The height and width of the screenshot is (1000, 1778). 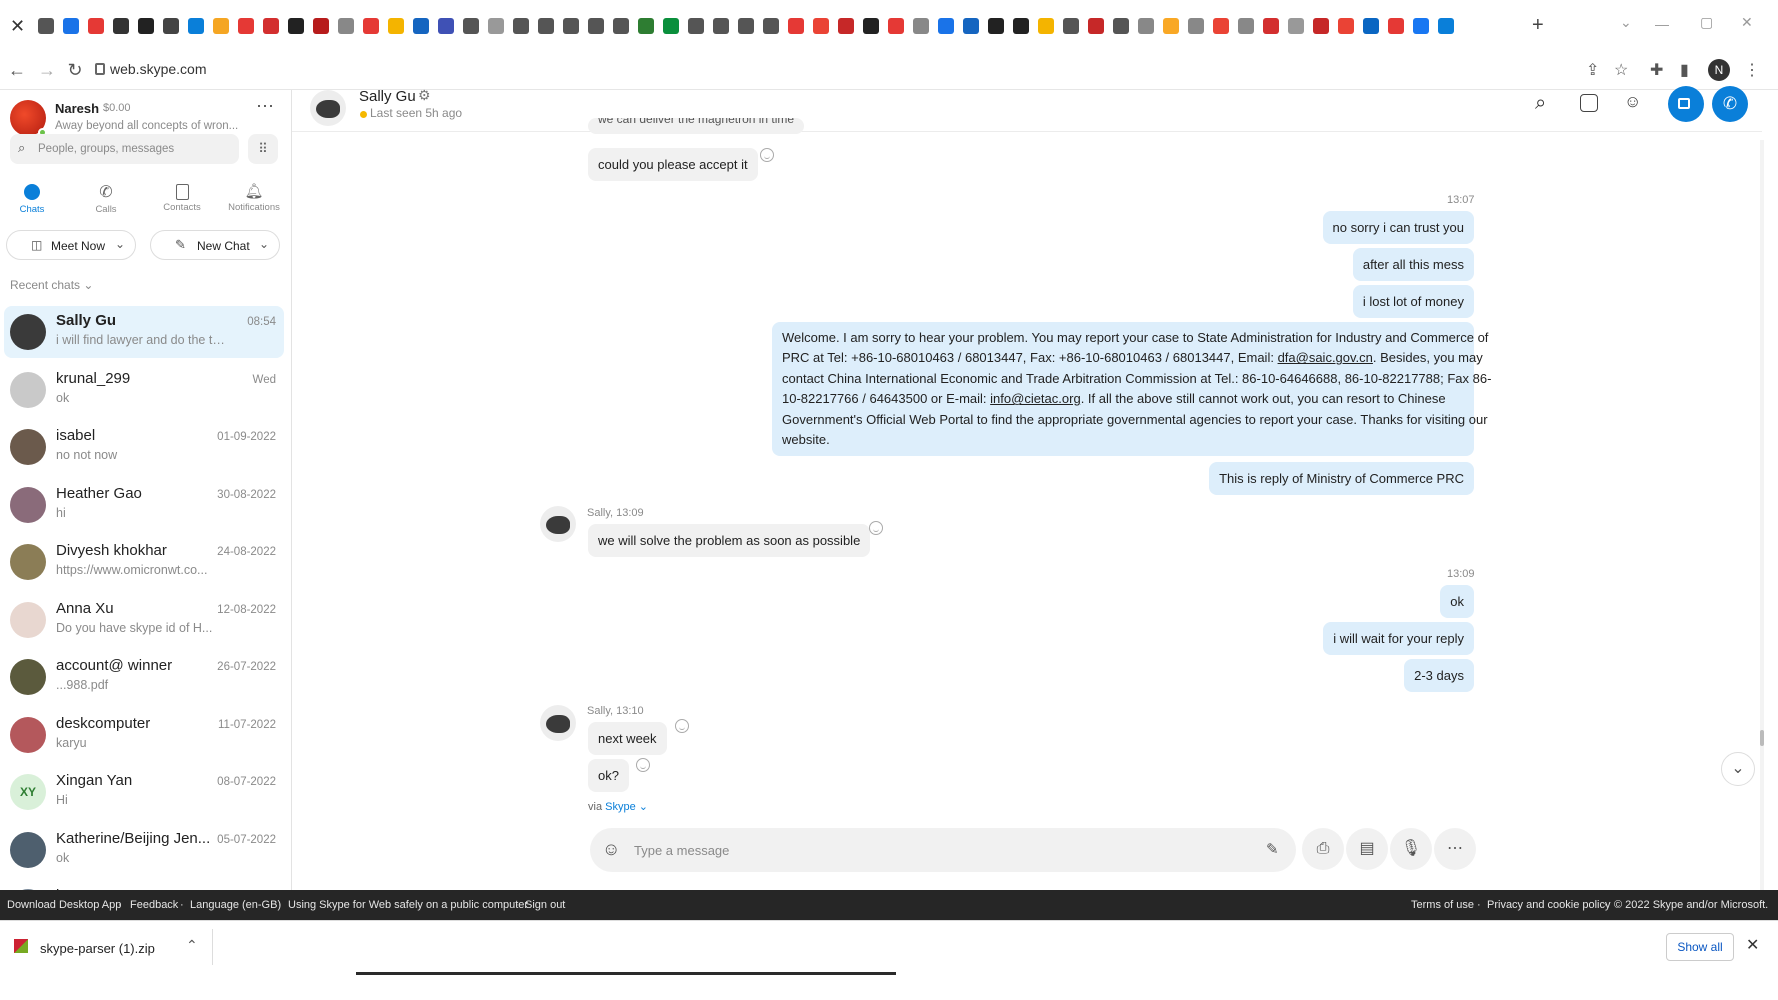 I want to click on chat-list-item: Heather Gao hi 30-08-2022, so click(x=144, y=505).